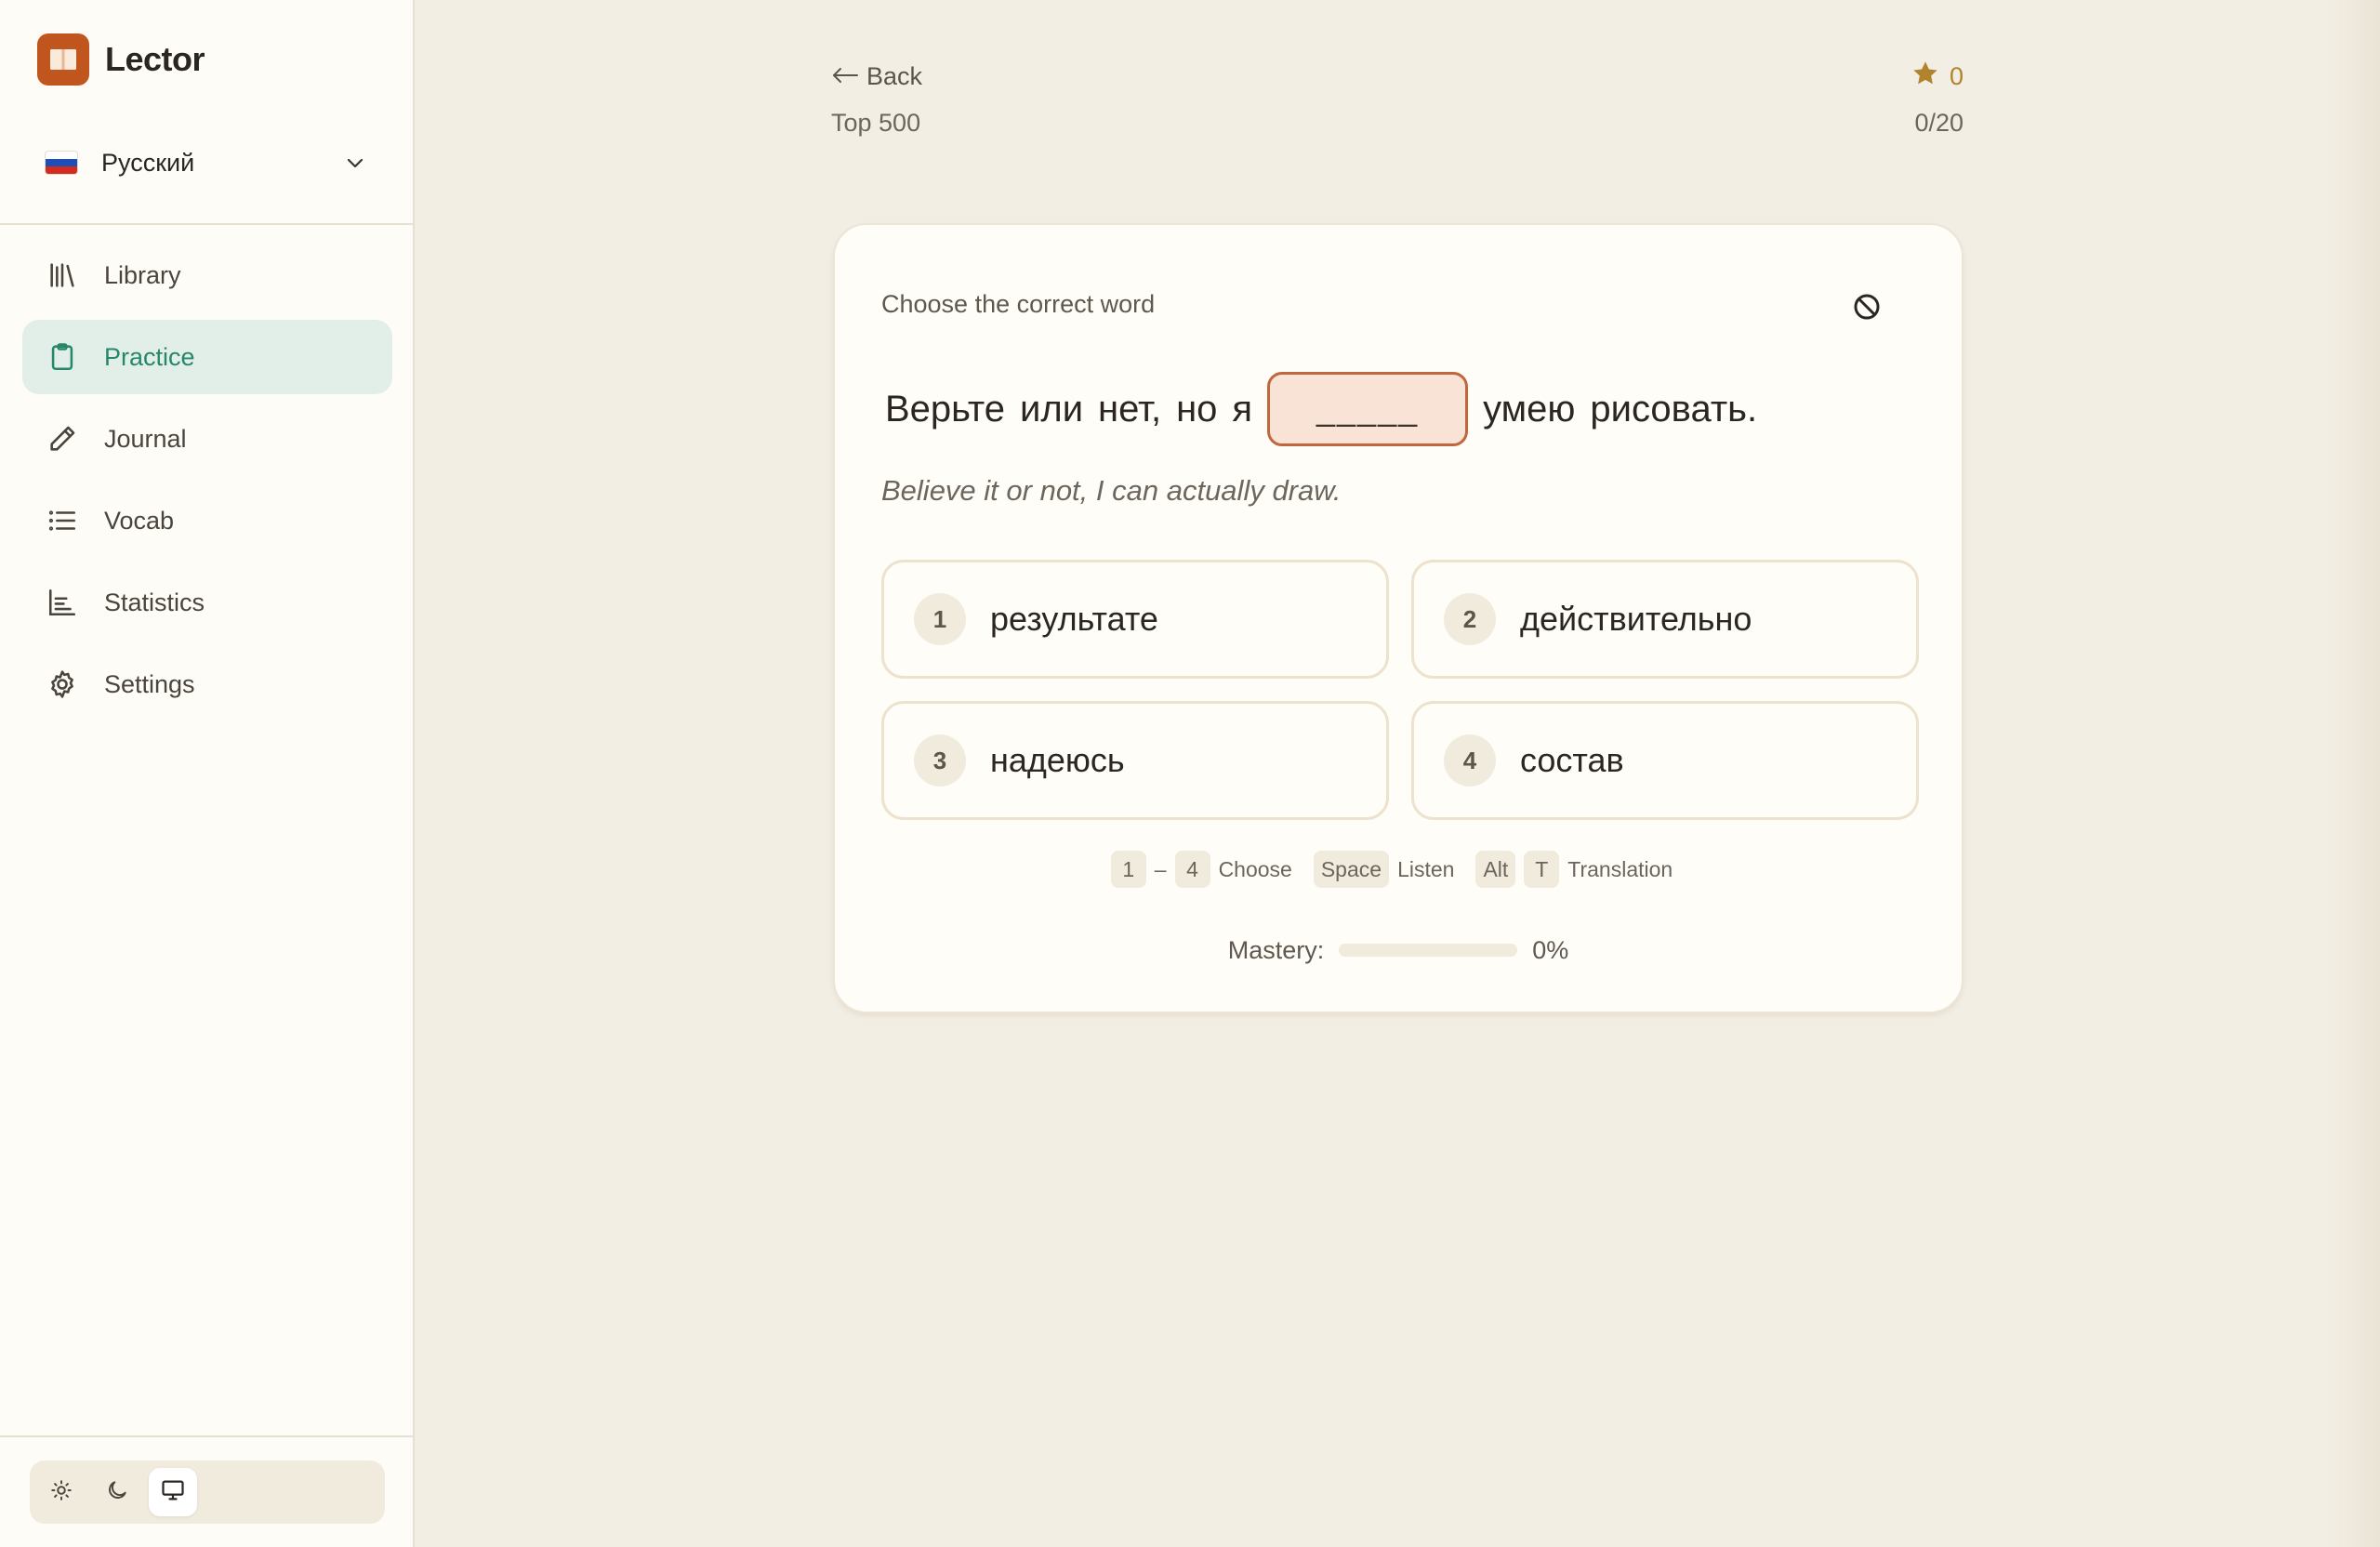 The image size is (2380, 1547). I want to click on light-theme-button, so click(61, 1492).